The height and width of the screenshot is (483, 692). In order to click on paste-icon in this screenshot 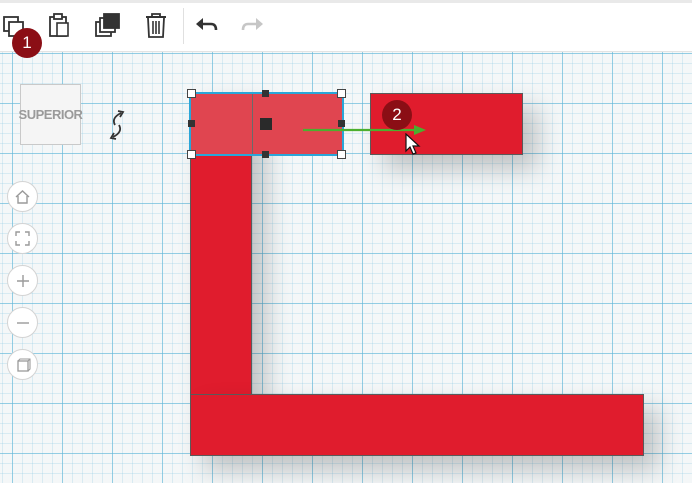, I will do `click(59, 25)`.